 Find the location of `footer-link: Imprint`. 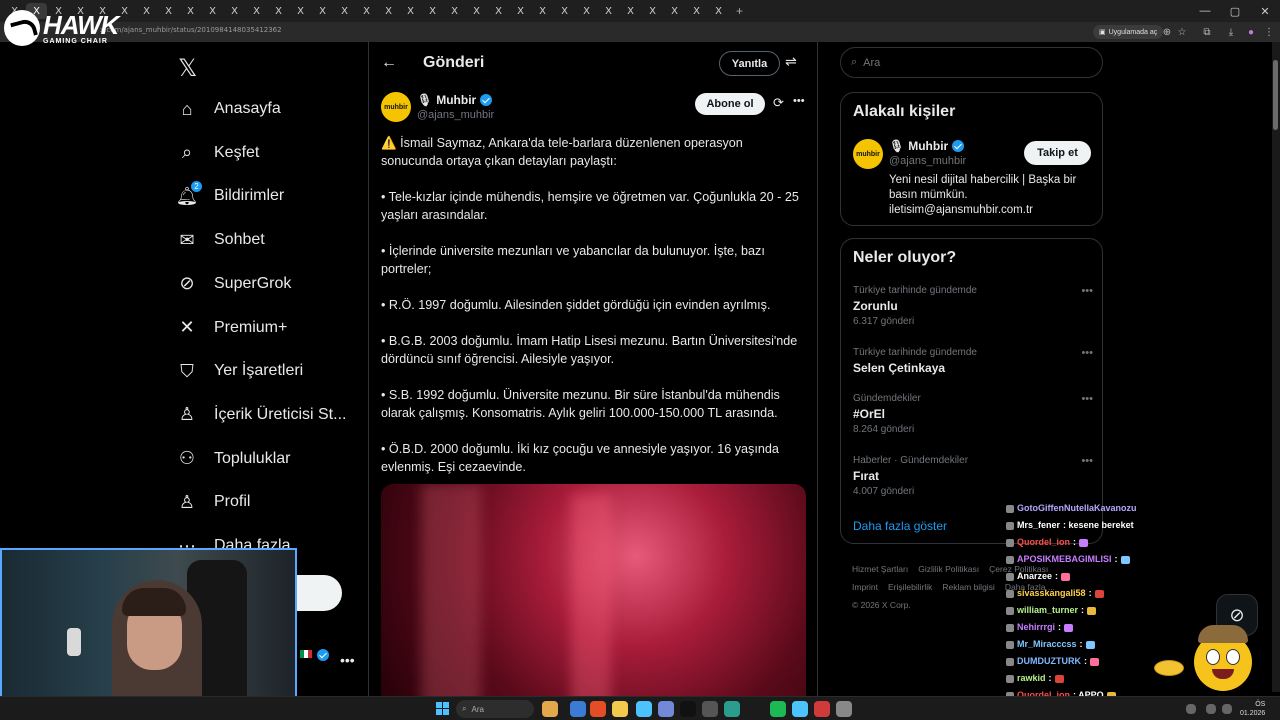

footer-link: Imprint is located at coordinates (865, 587).